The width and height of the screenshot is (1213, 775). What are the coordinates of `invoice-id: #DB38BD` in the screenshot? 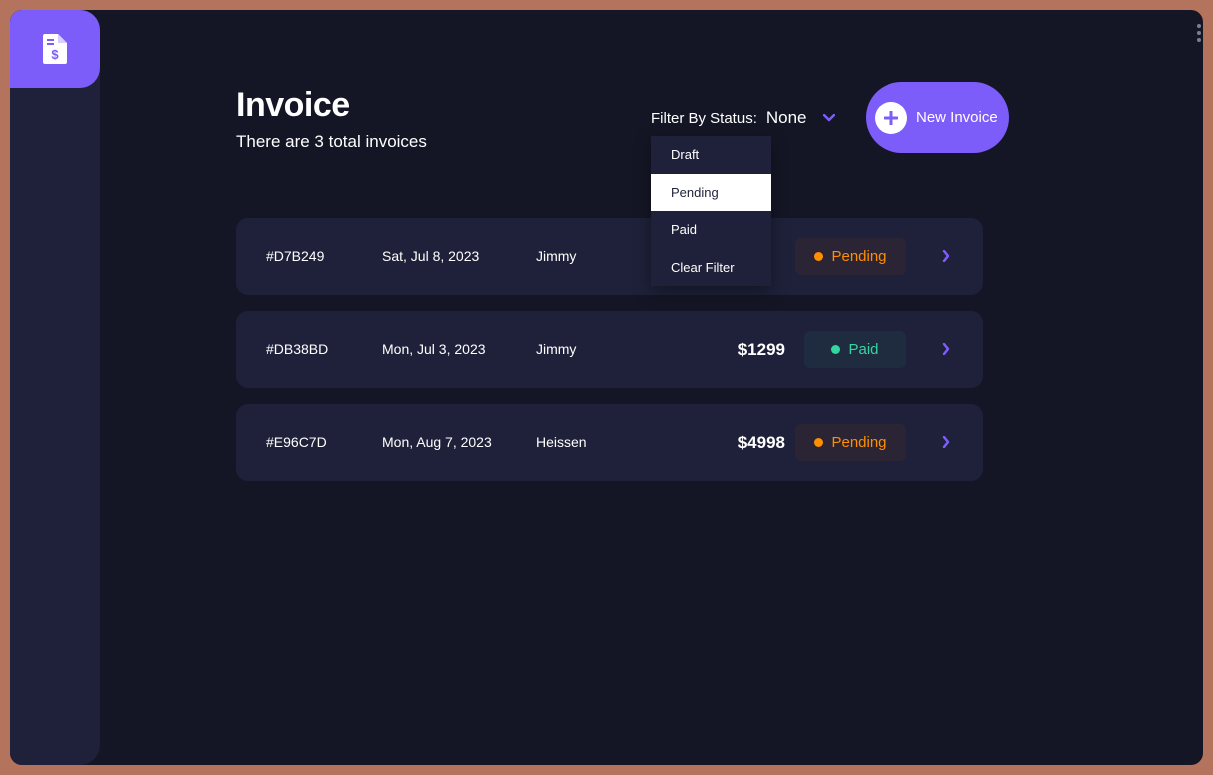 It's located at (297, 349).